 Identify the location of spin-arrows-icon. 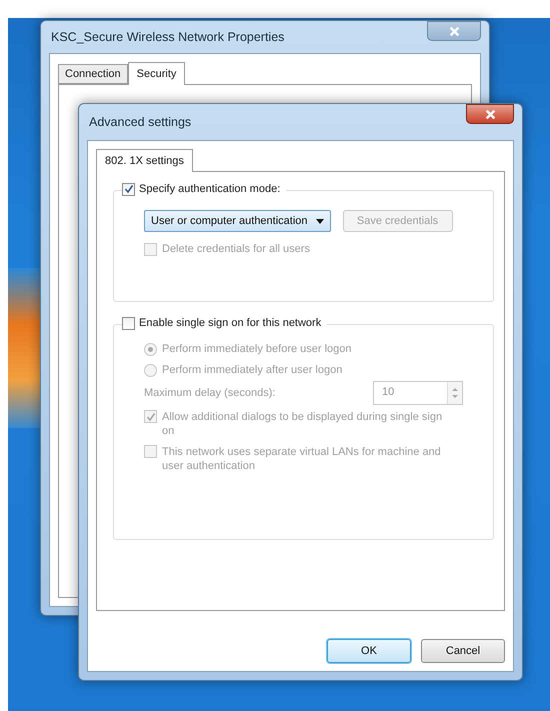
(455, 393).